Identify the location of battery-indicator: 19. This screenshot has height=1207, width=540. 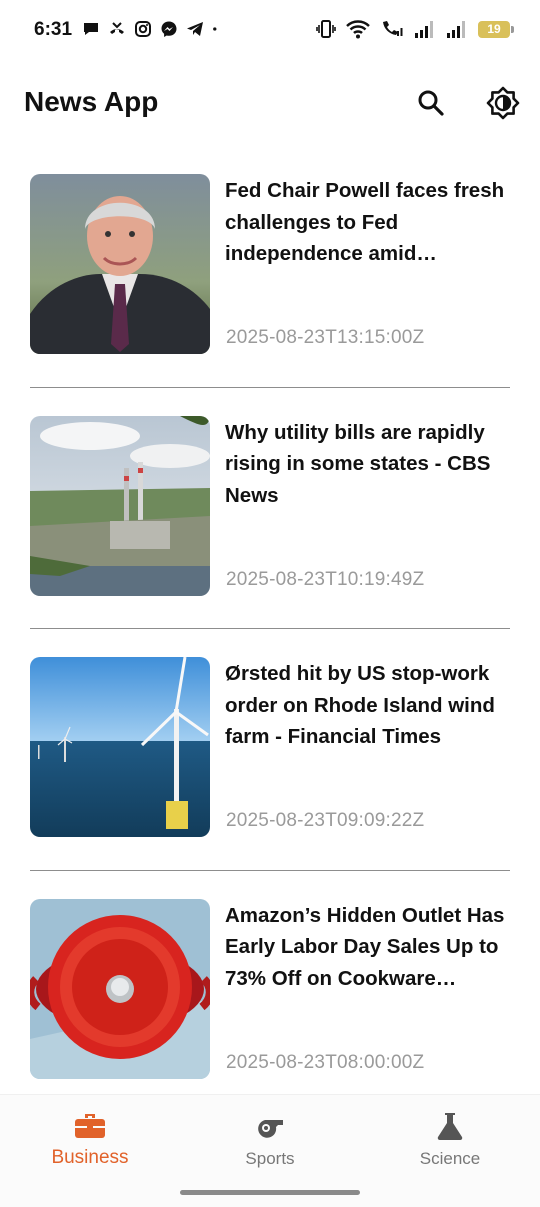
(496, 29).